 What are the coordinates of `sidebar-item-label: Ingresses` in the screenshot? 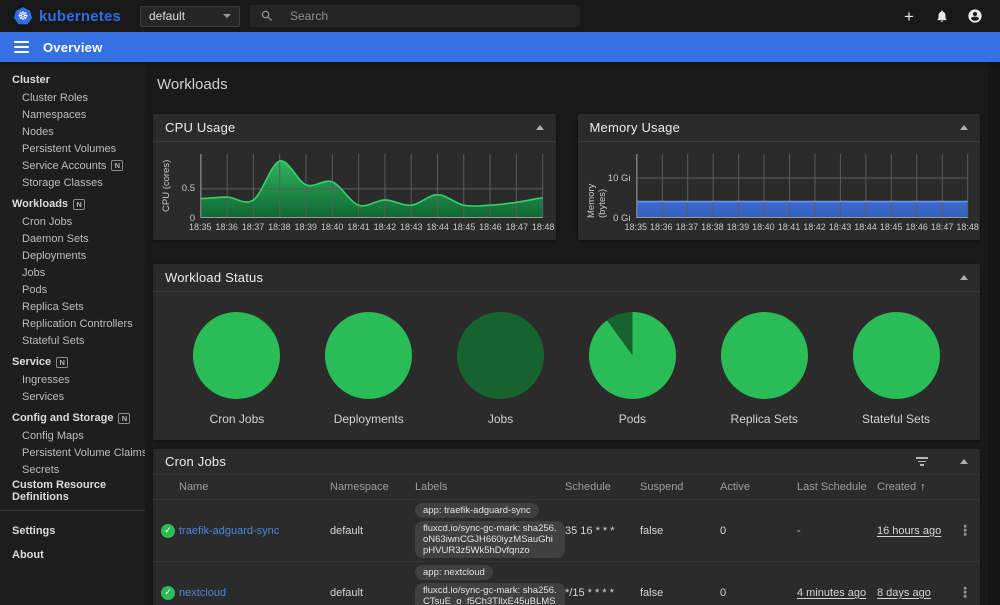 It's located at (46, 379).